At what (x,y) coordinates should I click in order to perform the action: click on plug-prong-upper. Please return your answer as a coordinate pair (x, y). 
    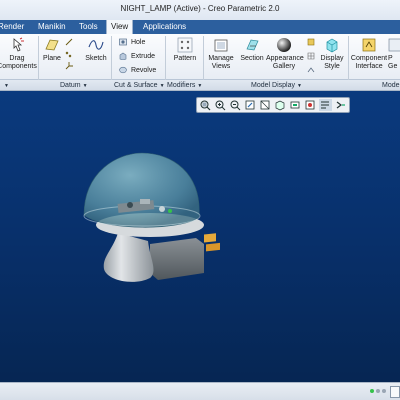
    Looking at the image, I should click on (210, 238).